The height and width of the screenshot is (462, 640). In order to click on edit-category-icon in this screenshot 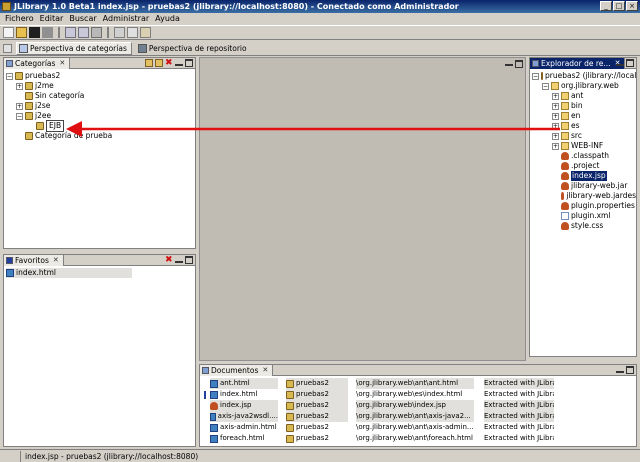, I will do `click(159, 63)`.